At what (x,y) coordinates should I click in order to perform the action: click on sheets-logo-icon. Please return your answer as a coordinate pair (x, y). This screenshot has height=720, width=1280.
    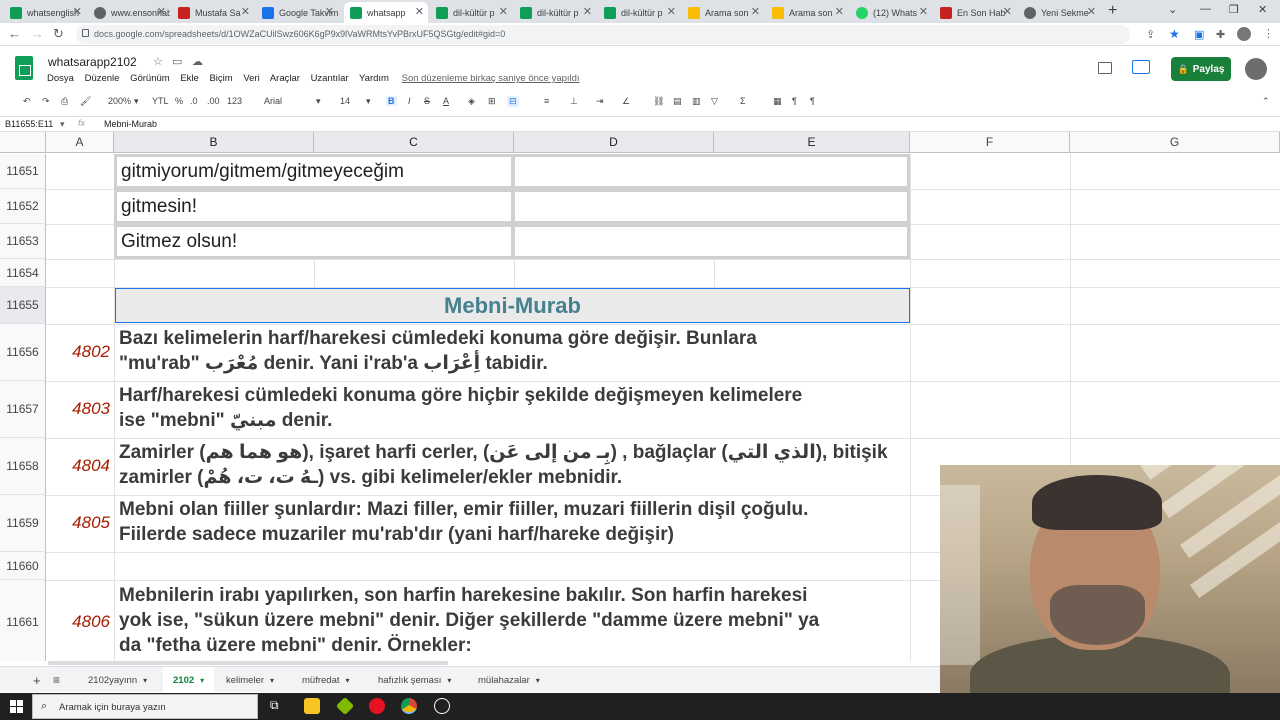
    Looking at the image, I should click on (24, 68).